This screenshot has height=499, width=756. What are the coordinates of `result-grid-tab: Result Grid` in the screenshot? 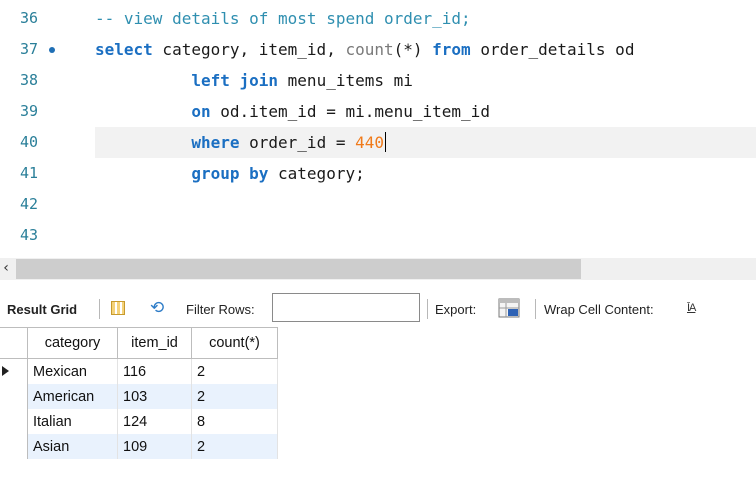 It's located at (42, 309).